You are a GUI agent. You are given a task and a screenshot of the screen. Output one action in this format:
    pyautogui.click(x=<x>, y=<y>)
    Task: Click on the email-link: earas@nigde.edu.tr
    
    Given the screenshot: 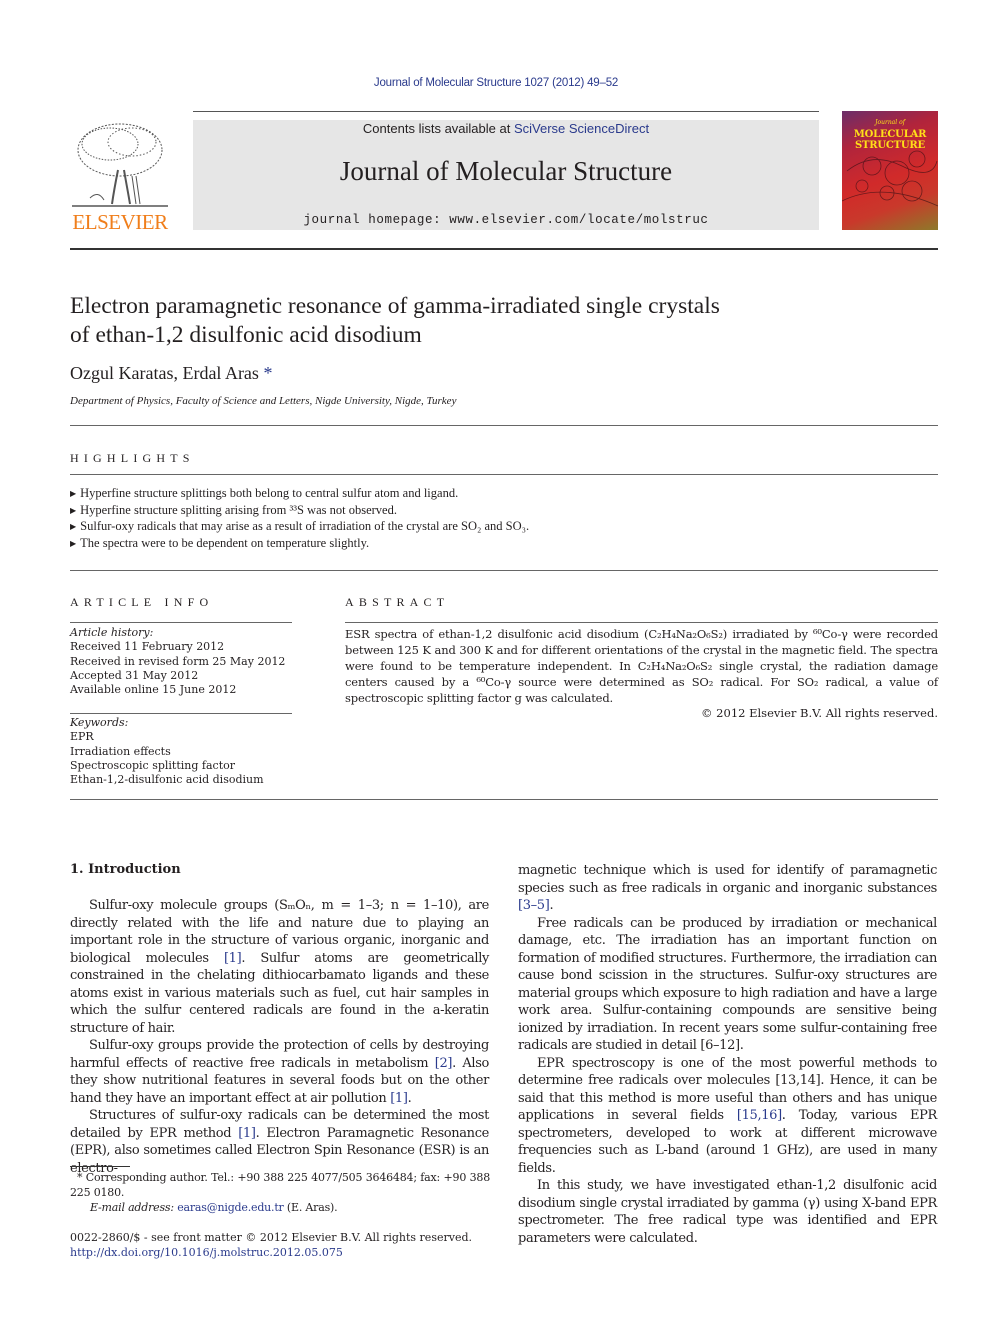 What is the action you would take?
    pyautogui.click(x=230, y=1207)
    